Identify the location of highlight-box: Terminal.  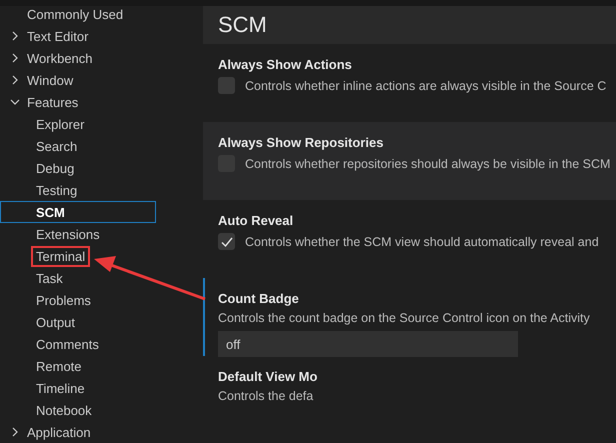
(60, 256).